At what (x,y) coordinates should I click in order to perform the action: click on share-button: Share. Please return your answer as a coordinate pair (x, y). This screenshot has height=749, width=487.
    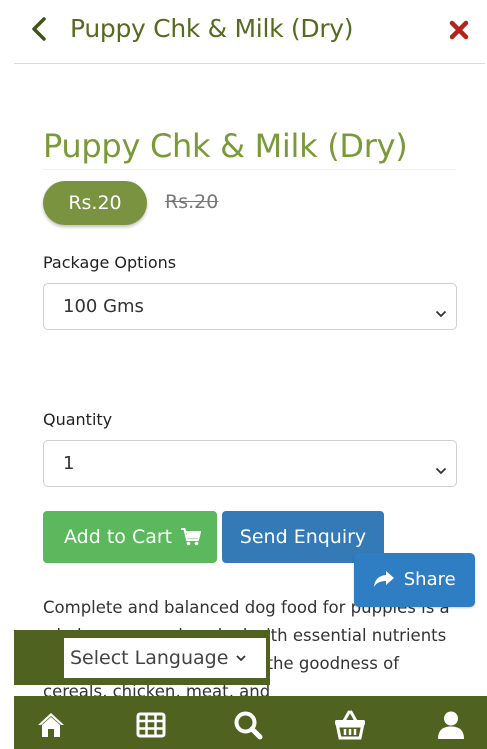
    Looking at the image, I should click on (414, 580).